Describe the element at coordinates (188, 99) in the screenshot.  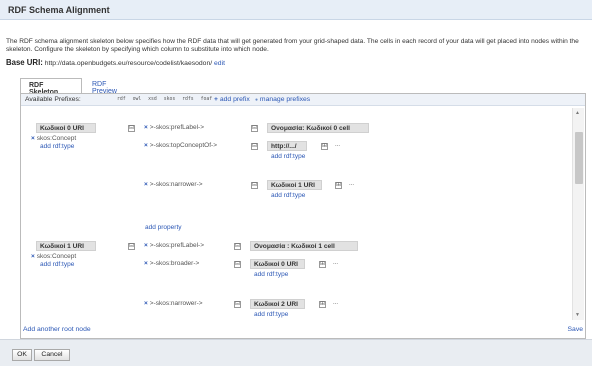
I see `prefix-rdfs: rdfs` at that location.